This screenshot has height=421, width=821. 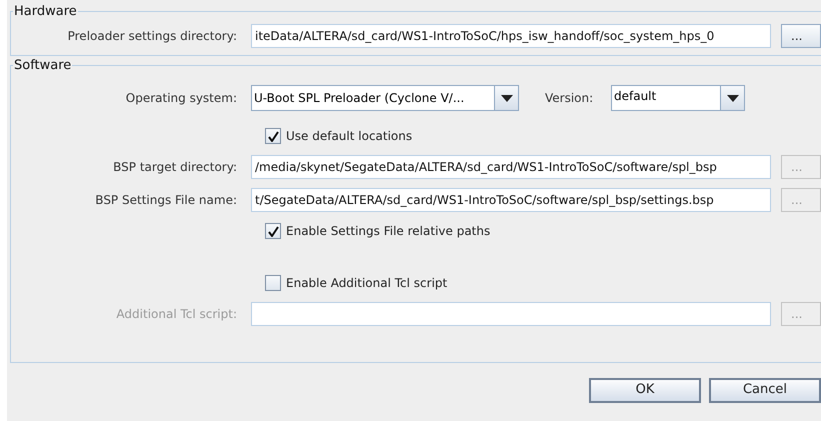 What do you see at coordinates (569, 98) in the screenshot?
I see `field-label: Version:` at bounding box center [569, 98].